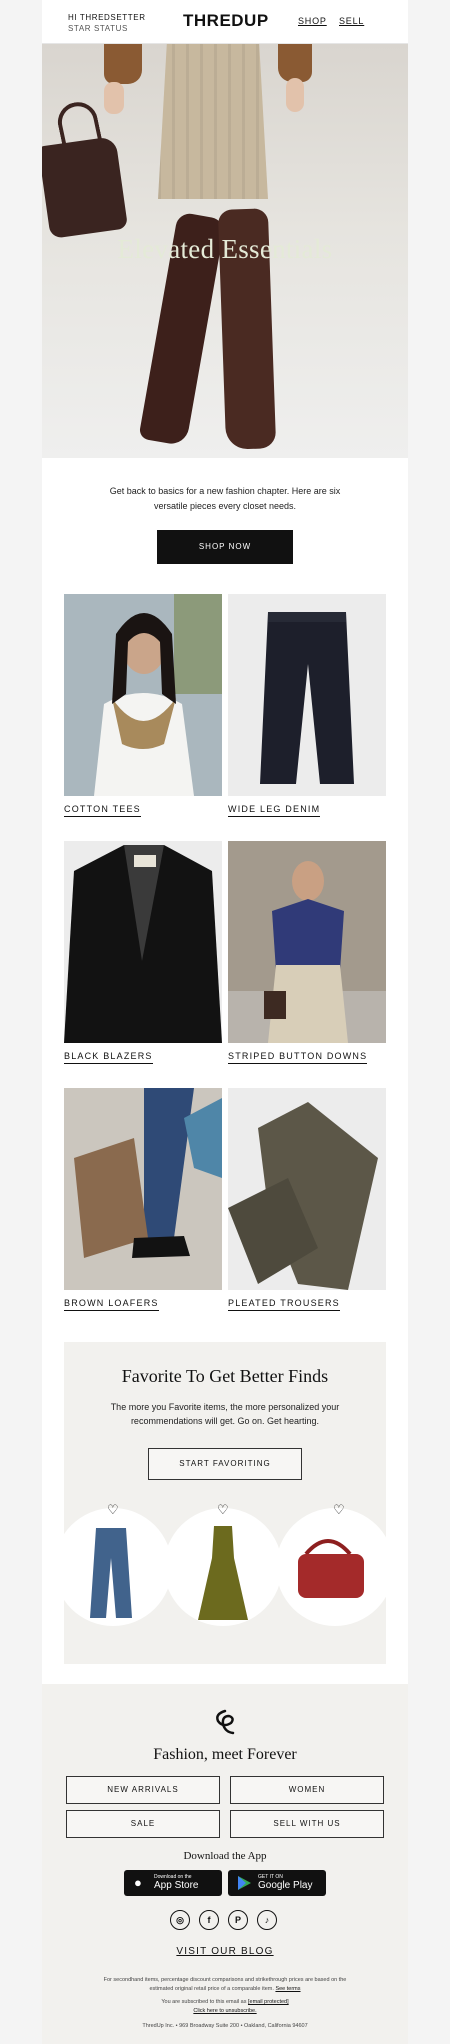 This screenshot has height=2044, width=450. What do you see at coordinates (123, 64) in the screenshot?
I see `hero-coat-left` at bounding box center [123, 64].